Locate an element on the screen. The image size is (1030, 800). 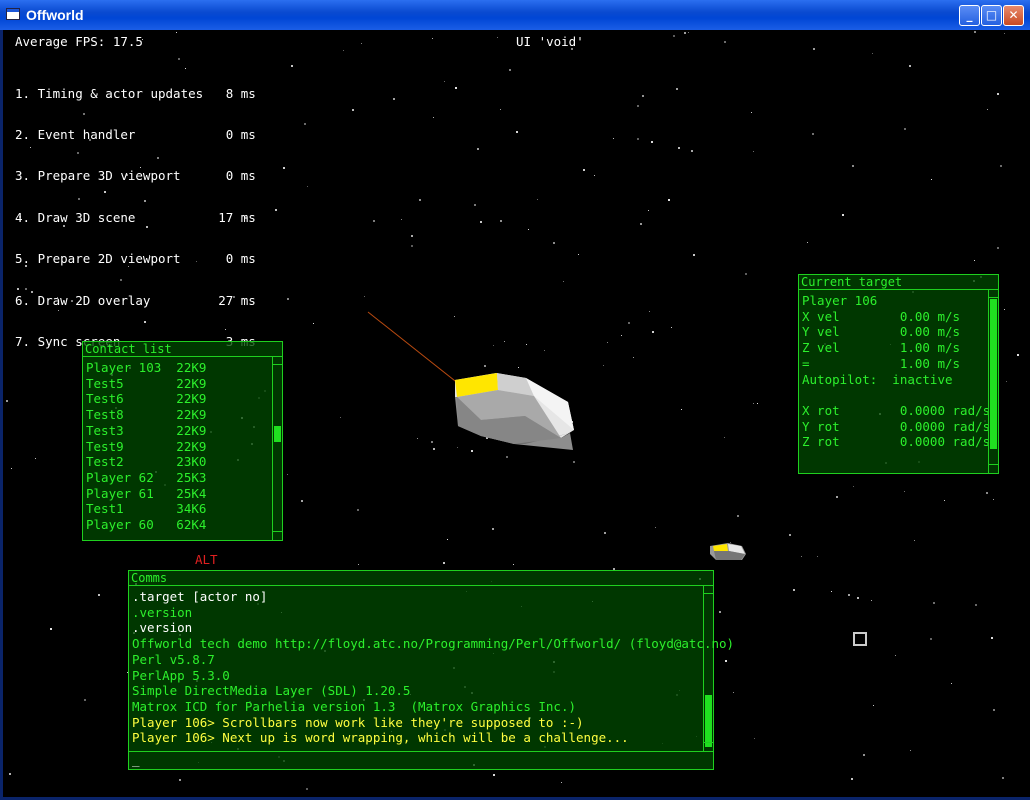
comms-input-value: _ is located at coordinates (136, 759).